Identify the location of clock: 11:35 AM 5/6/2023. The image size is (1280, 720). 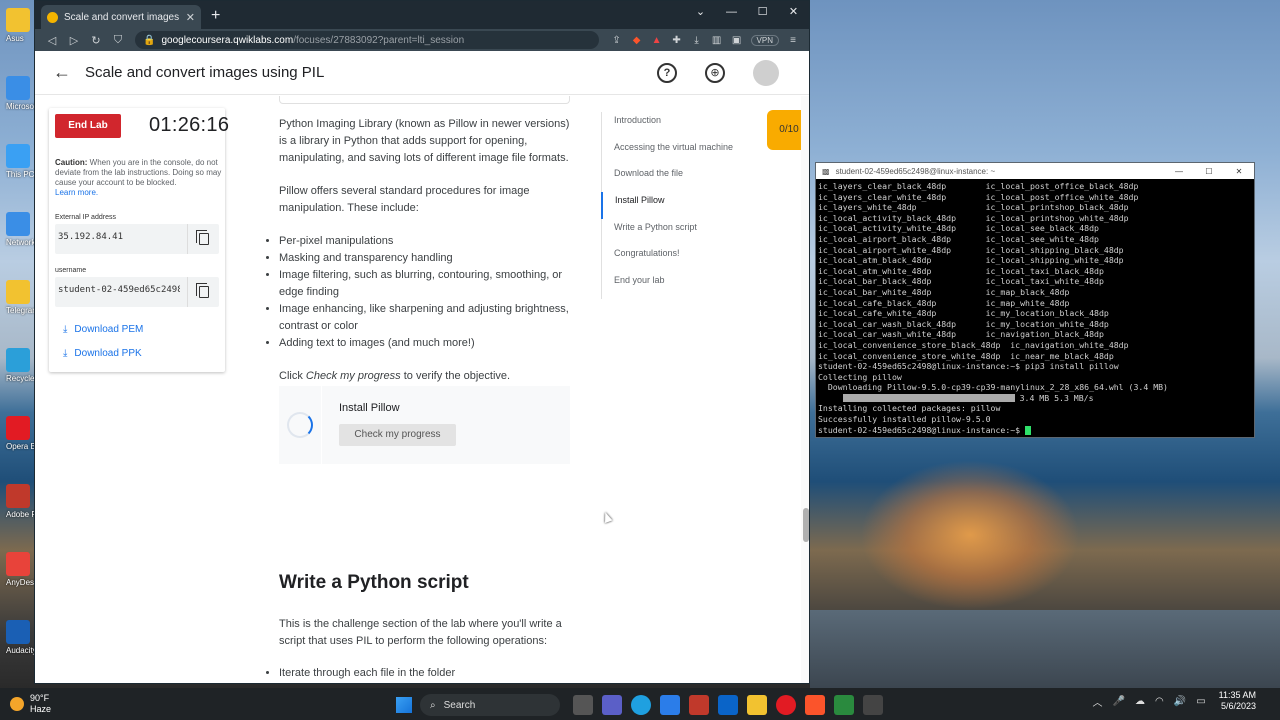
(1237, 701).